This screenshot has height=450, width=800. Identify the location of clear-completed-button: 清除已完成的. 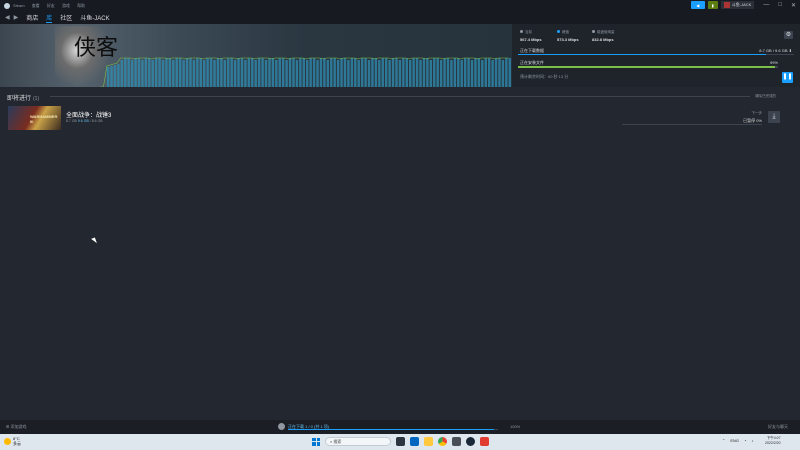
(765, 96).